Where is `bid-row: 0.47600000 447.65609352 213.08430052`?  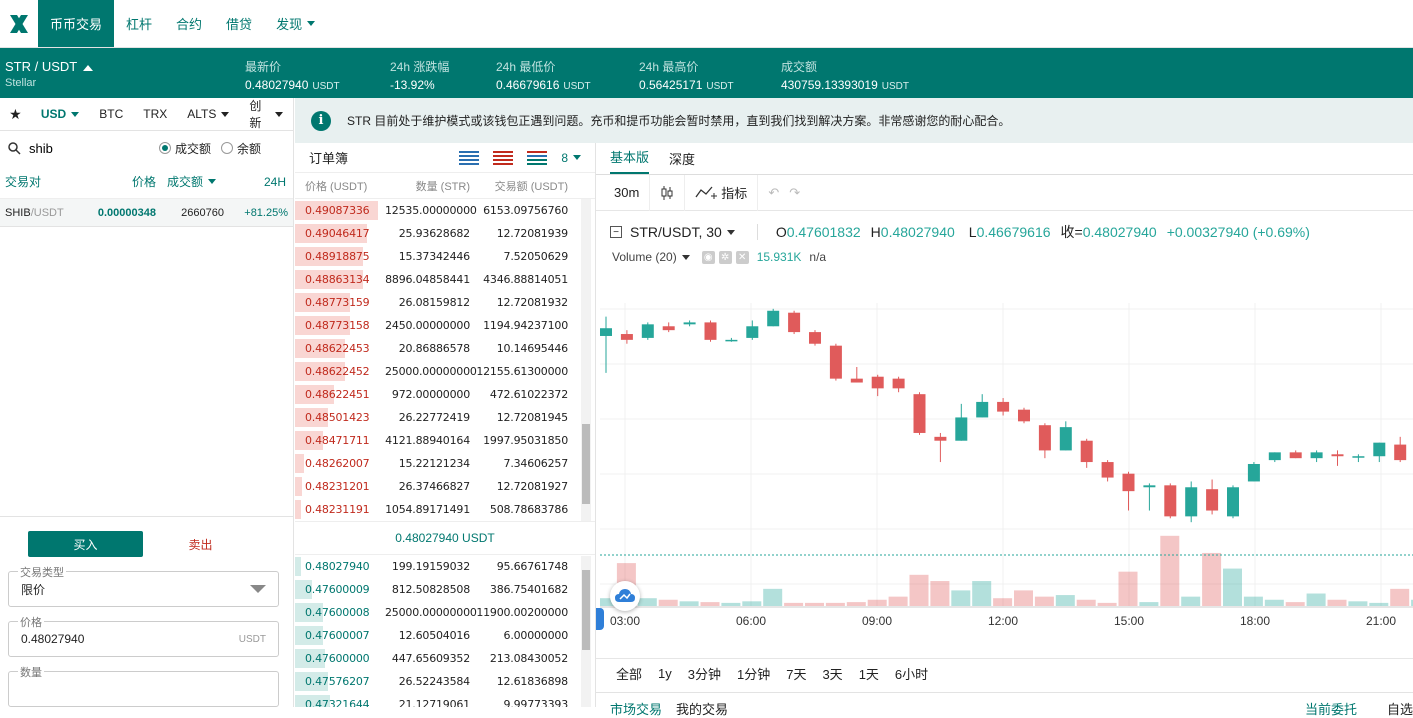 bid-row: 0.47600000 447.65609352 213.08430052 is located at coordinates (445, 658).